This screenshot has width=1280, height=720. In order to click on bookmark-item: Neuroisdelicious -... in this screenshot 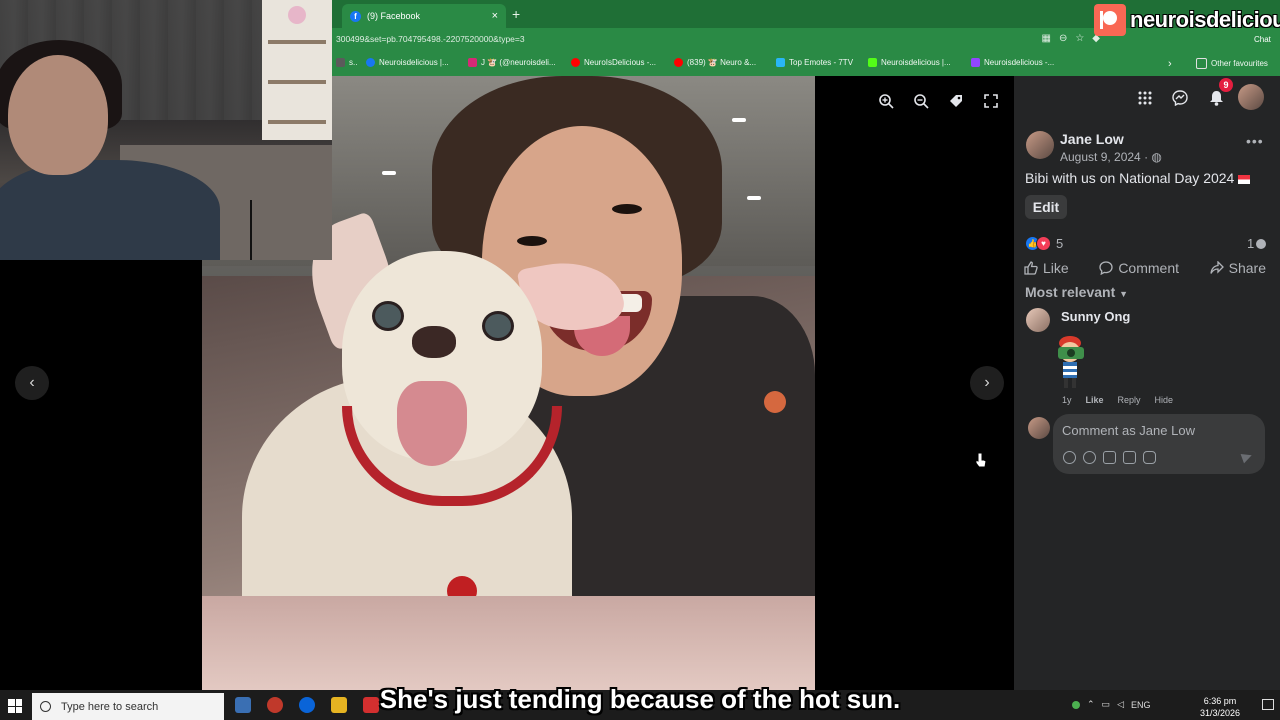, I will do `click(1012, 62)`.